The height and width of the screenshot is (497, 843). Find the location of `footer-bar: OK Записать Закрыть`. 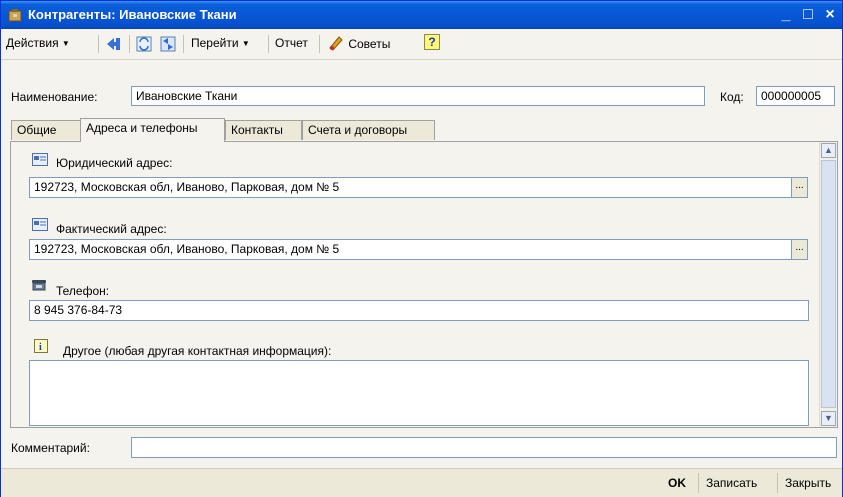

footer-bar: OK Записать Закрыть is located at coordinates (421, 482).